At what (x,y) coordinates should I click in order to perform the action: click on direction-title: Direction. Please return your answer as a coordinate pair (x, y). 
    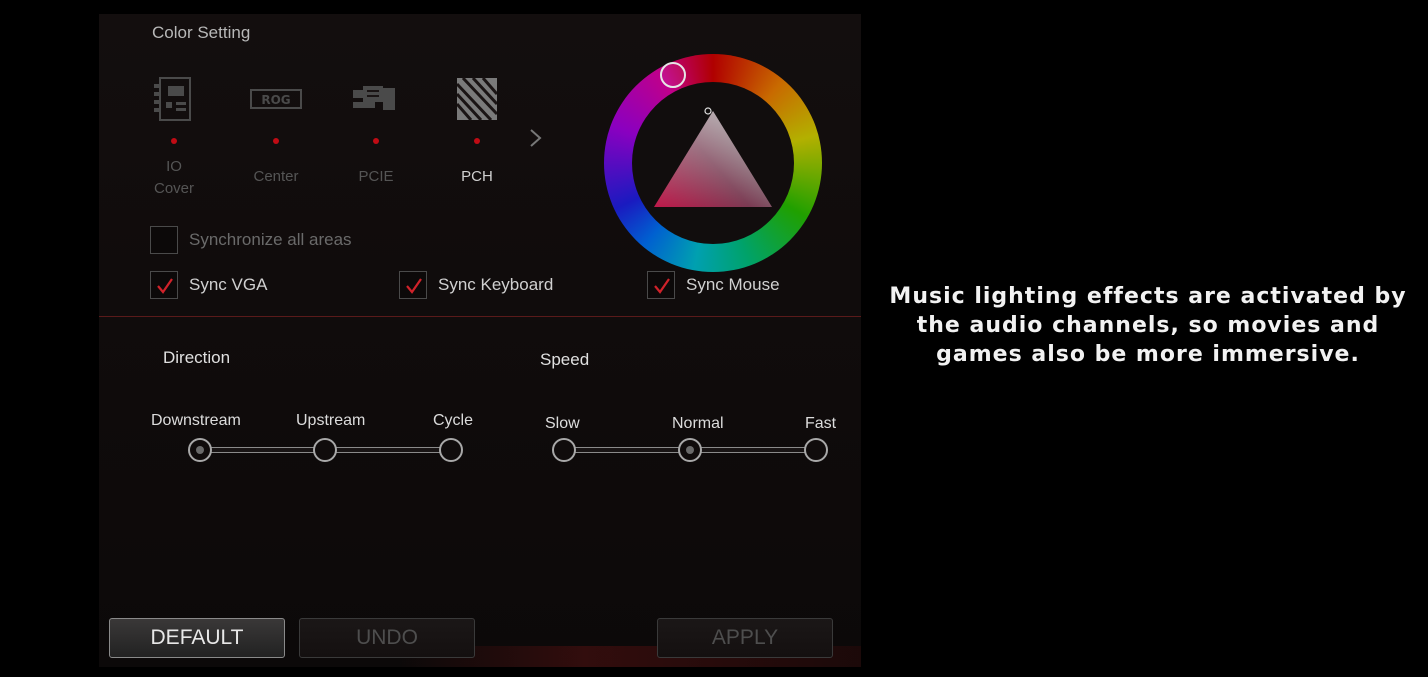
    Looking at the image, I should click on (197, 357).